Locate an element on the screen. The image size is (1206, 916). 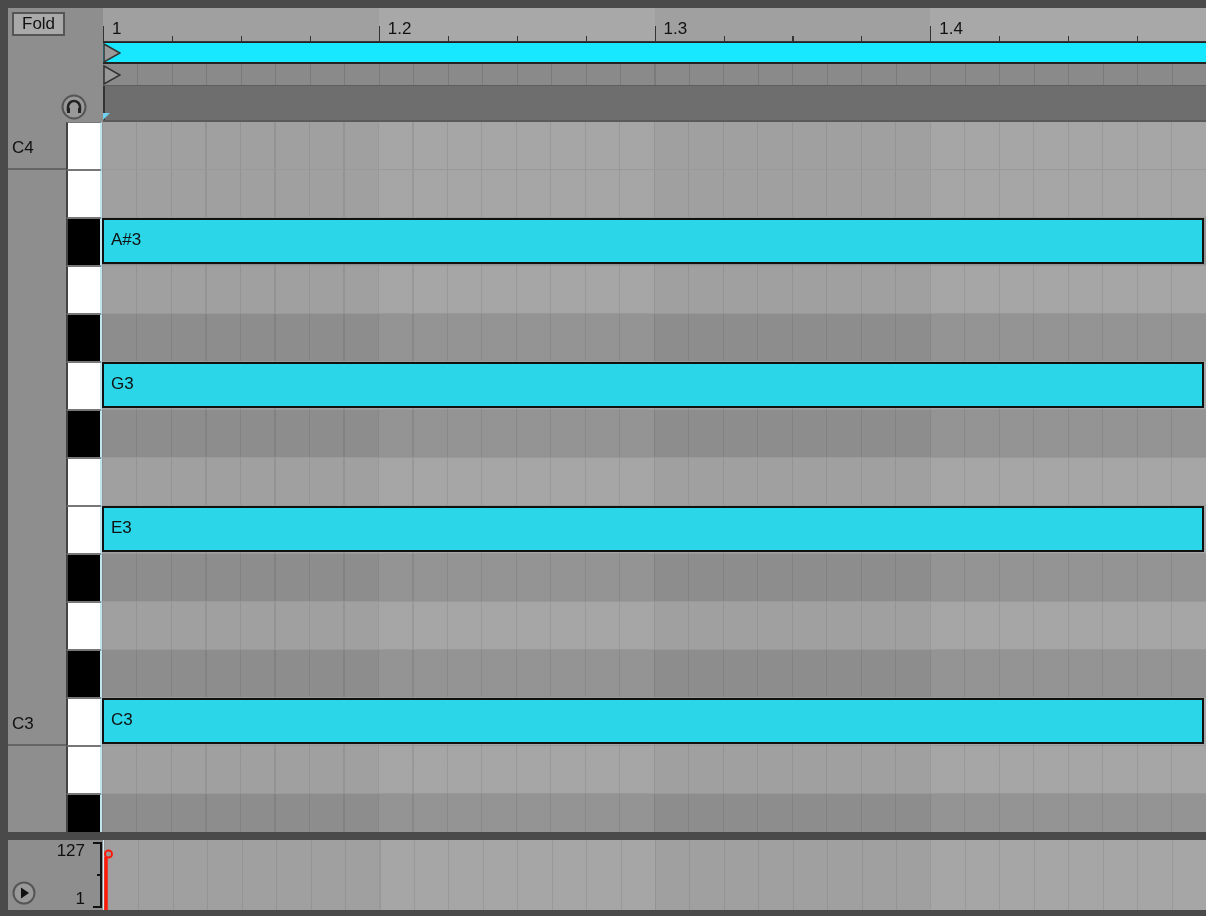
midi-note: E3 is located at coordinates (653, 529).